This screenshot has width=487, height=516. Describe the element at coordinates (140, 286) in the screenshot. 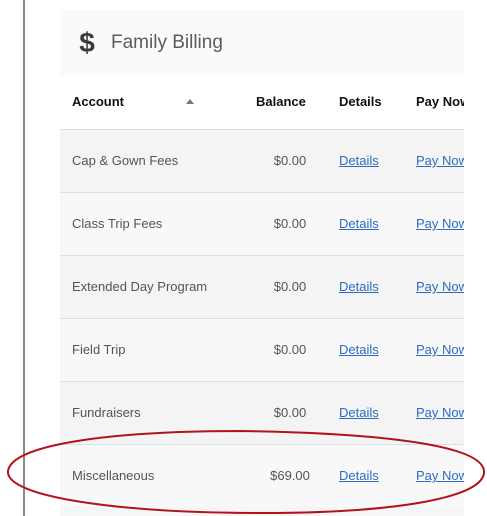

I see `account-name: Extended Day Program` at that location.